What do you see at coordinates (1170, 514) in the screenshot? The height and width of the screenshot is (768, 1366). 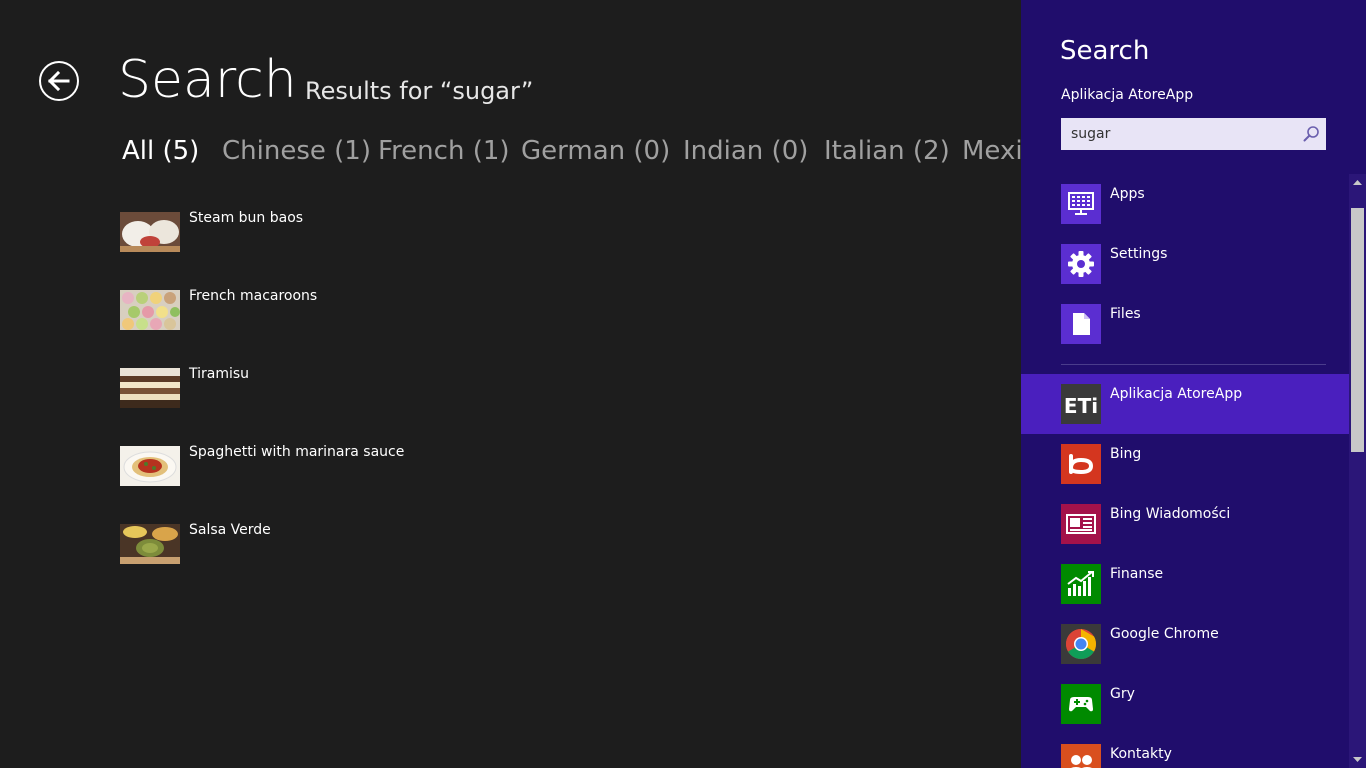 I see `app-label: Bing Wiadomości` at bounding box center [1170, 514].